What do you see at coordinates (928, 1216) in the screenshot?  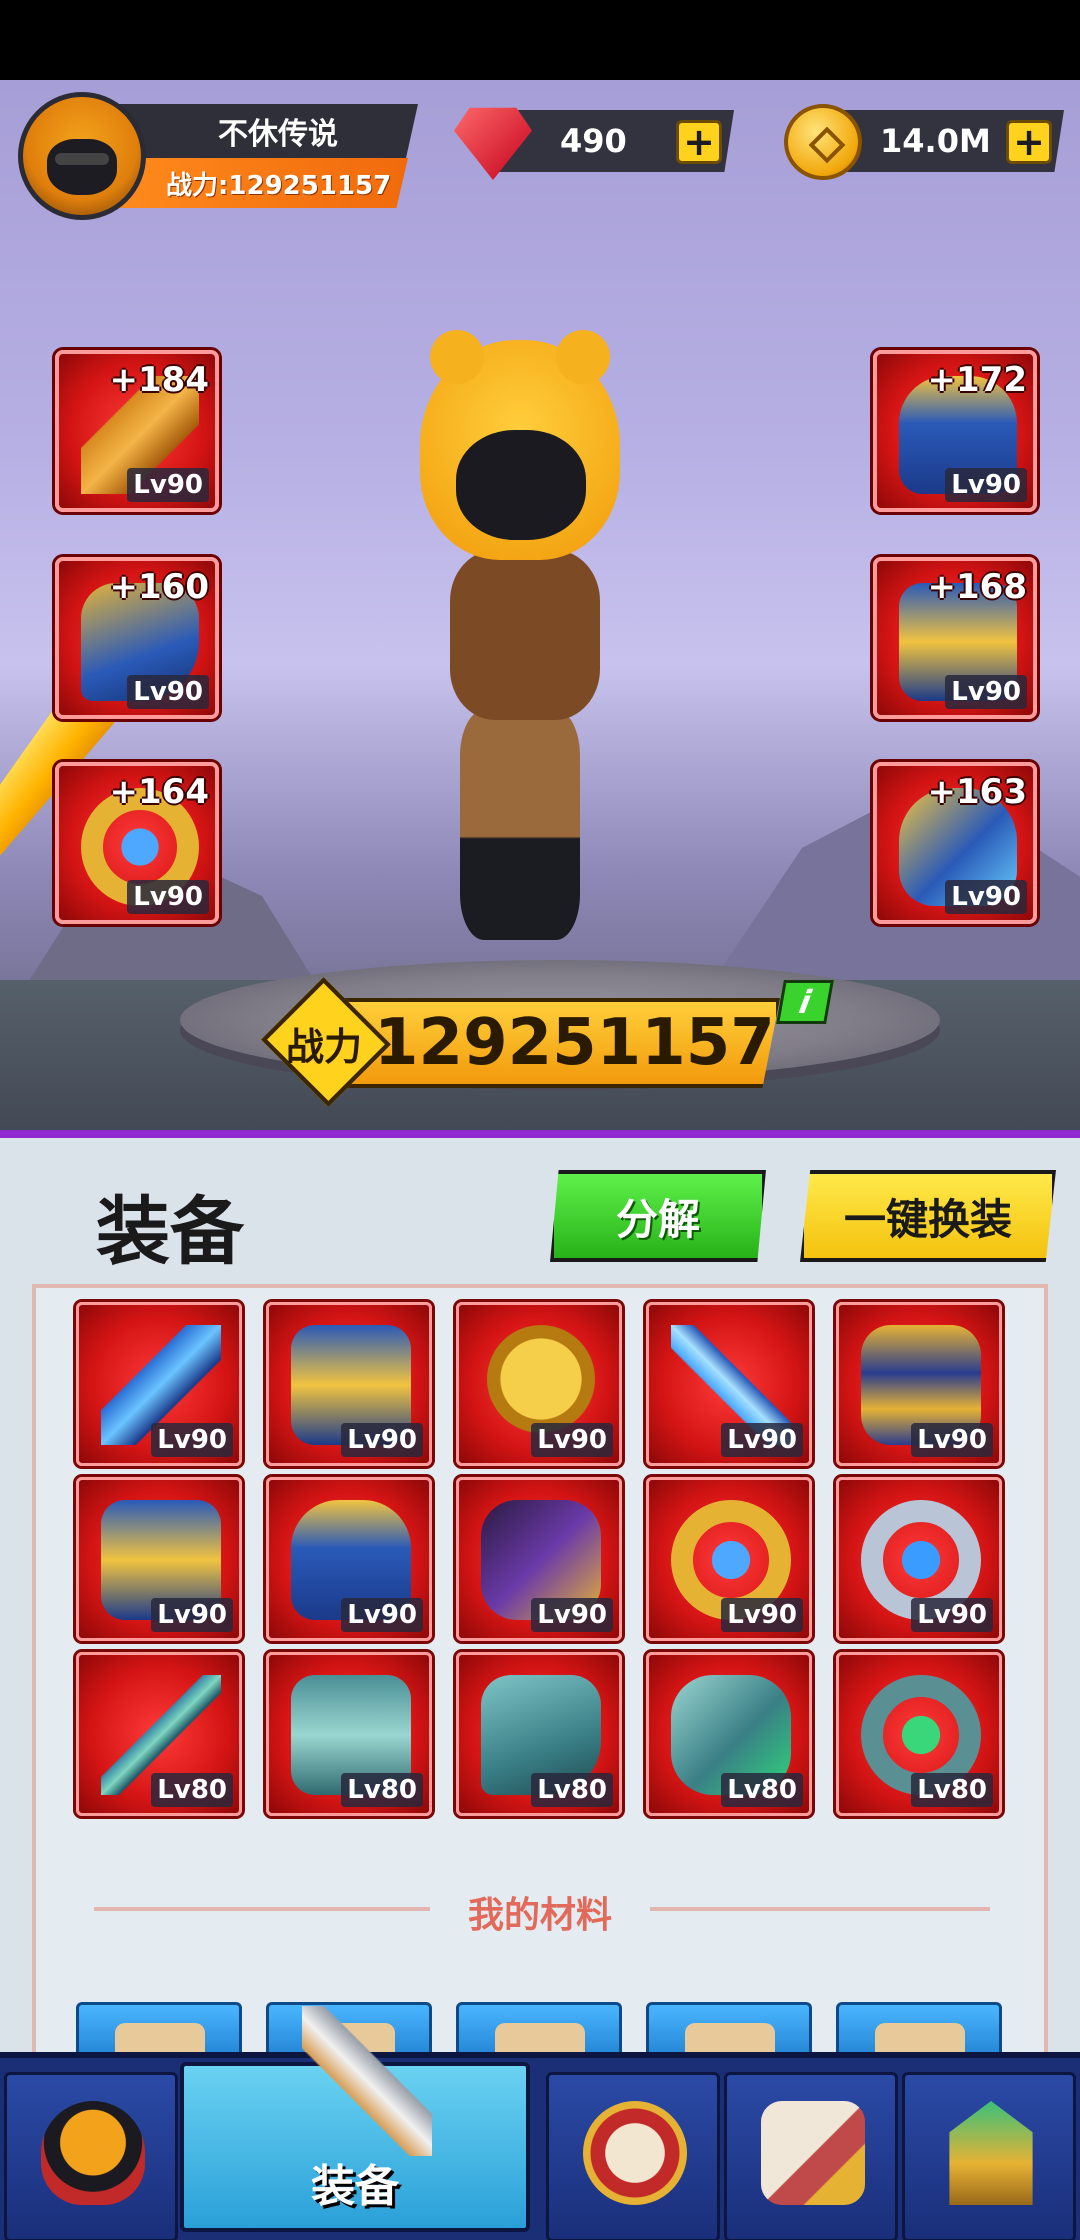 I see `one-key-equip-button: 一键换装` at bounding box center [928, 1216].